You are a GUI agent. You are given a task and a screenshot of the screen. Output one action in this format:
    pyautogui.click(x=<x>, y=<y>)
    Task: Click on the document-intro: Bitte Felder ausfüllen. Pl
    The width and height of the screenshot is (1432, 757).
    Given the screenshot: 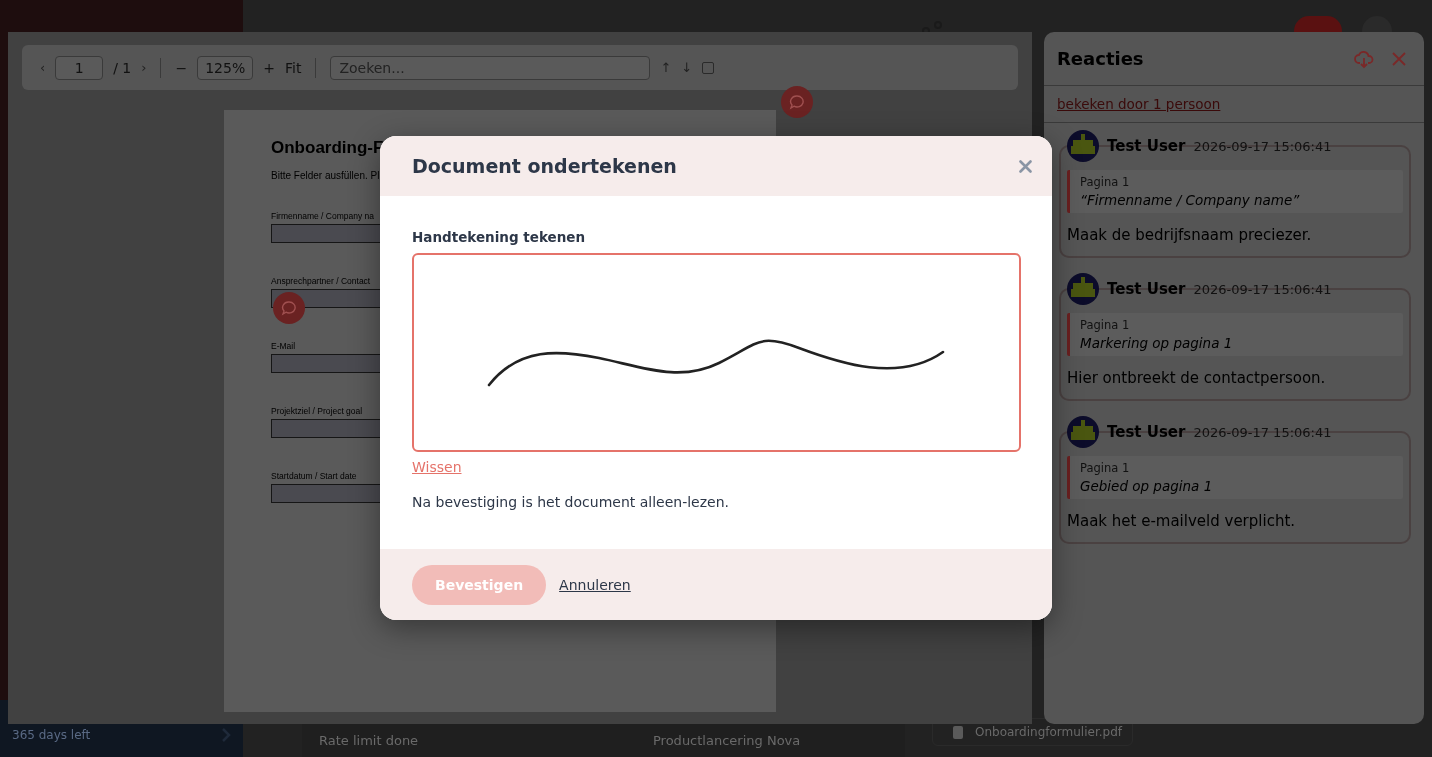 What is the action you would take?
    pyautogui.click(x=326, y=175)
    